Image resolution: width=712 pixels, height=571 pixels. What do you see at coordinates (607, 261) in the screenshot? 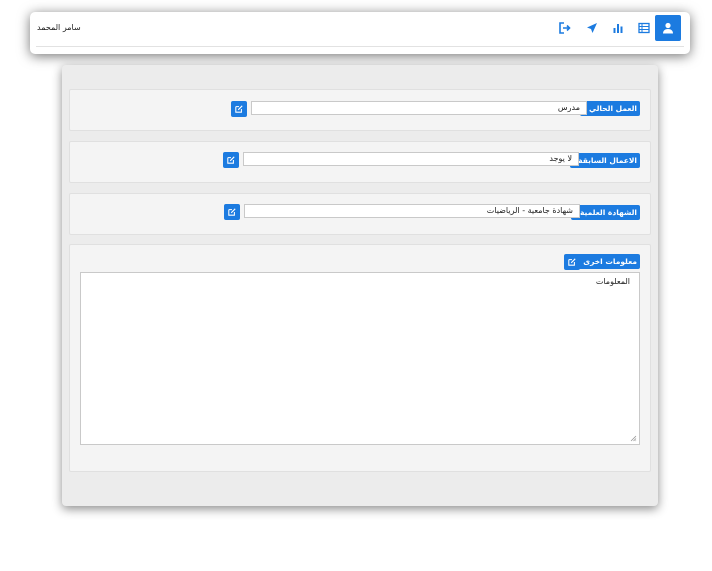
I see `other-info-label: معلومات اخرى :` at bounding box center [607, 261].